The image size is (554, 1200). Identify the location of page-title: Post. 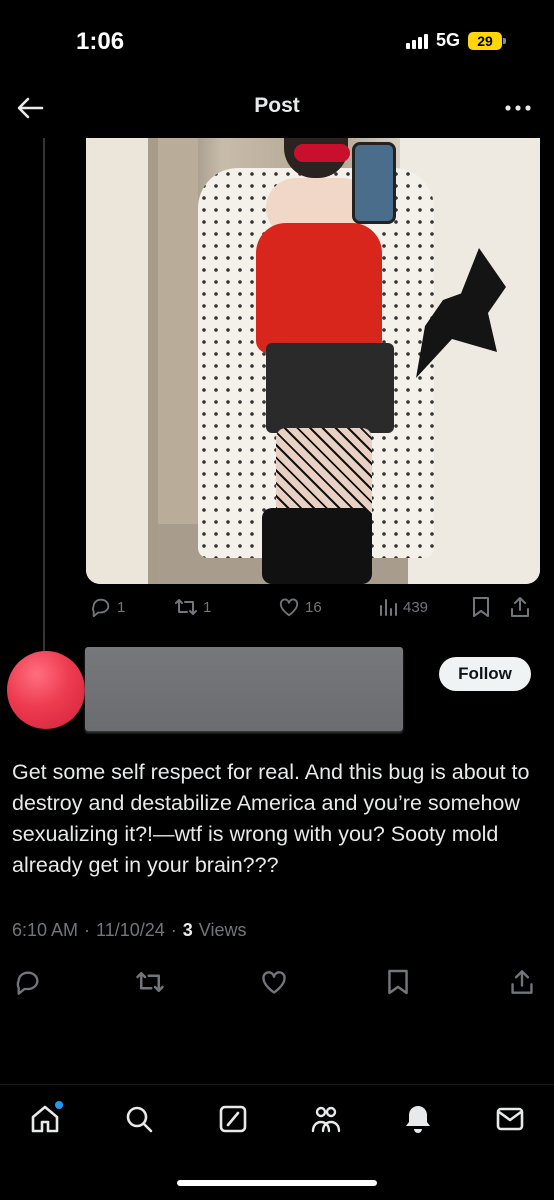
(277, 105).